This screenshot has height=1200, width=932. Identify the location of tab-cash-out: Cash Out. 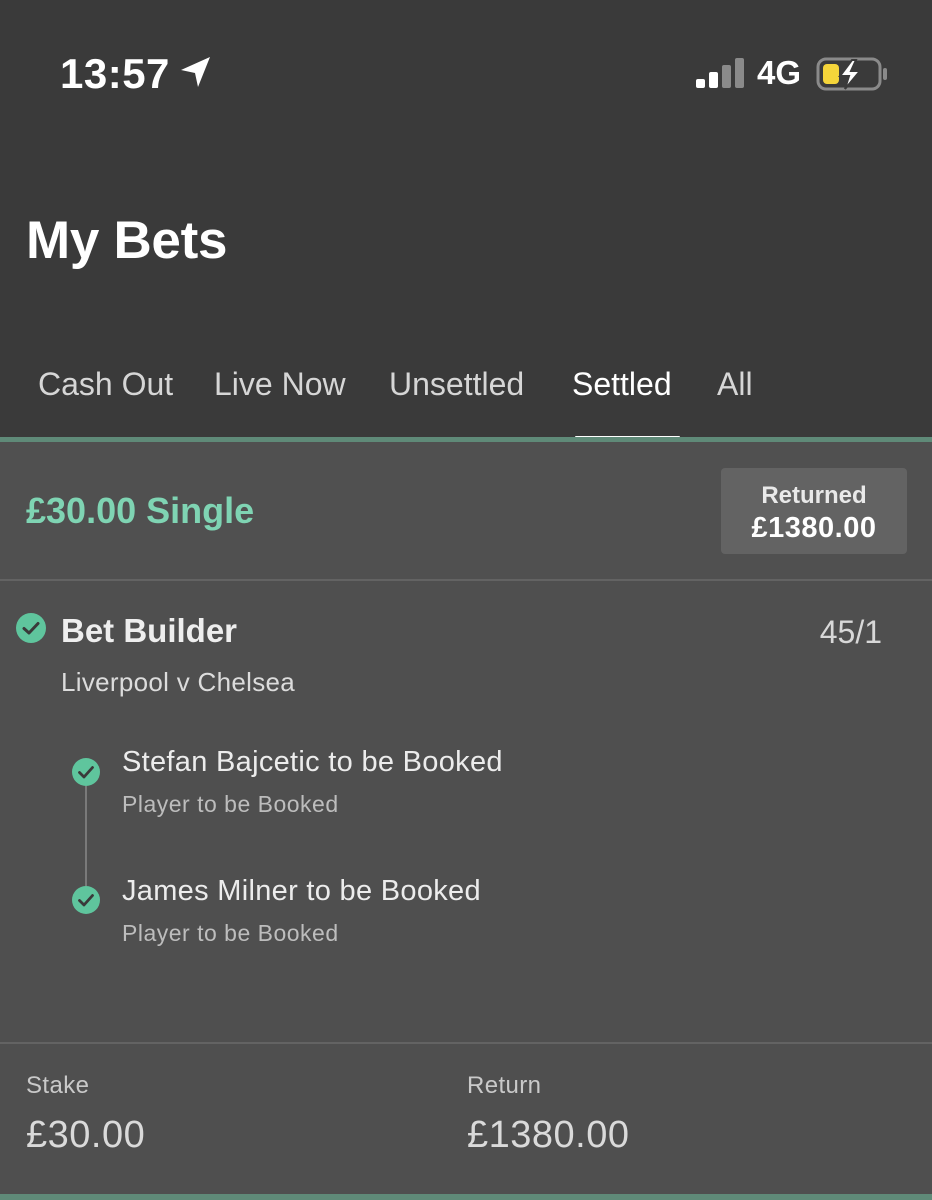
(105, 384).